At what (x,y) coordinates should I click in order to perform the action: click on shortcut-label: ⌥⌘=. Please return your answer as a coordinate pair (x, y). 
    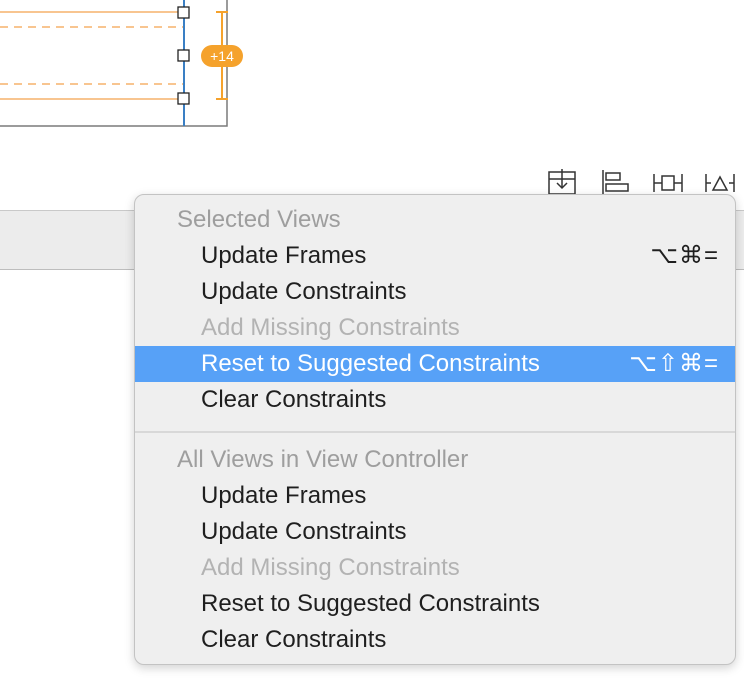
    Looking at the image, I should click on (684, 255).